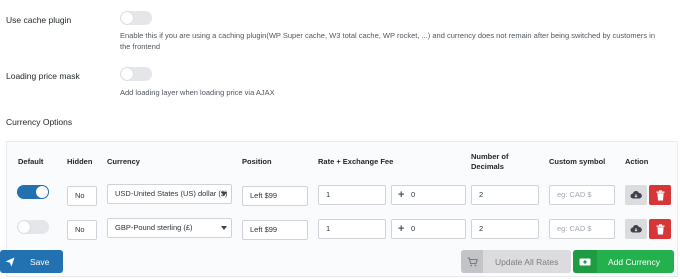  What do you see at coordinates (585, 261) in the screenshot?
I see `money-icon` at bounding box center [585, 261].